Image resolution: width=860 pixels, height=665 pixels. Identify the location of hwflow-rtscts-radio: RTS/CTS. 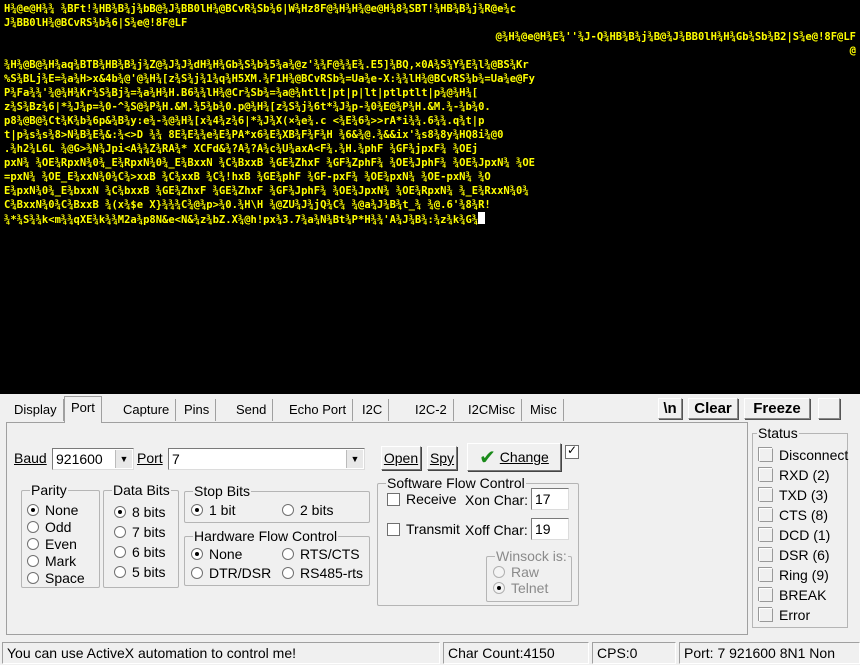
(321, 554).